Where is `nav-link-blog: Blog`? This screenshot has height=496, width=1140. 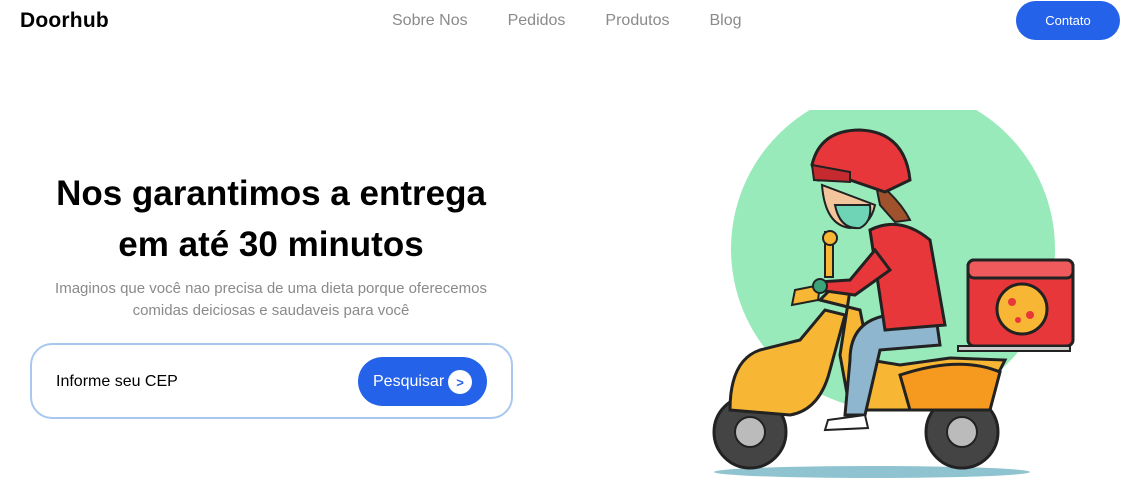
nav-link-blog: Blog is located at coordinates (725, 21).